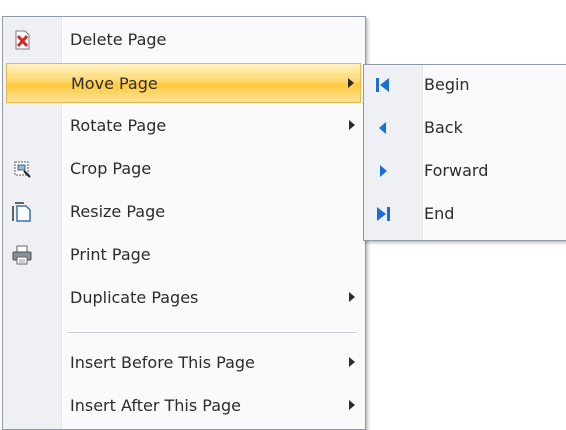 Image resolution: width=566 pixels, height=430 pixels. I want to click on submenu-item-back: Back, so click(464, 128).